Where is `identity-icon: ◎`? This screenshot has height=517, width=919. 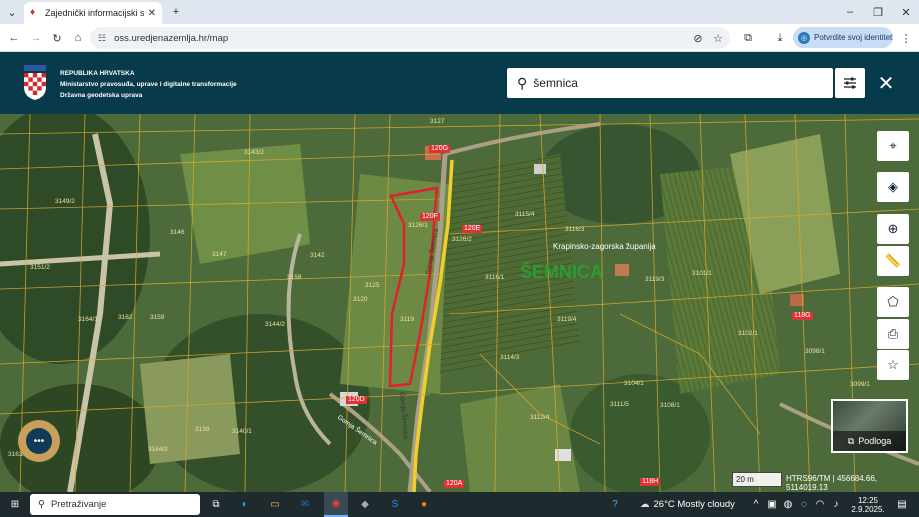
identity-icon: ◎ is located at coordinates (804, 37).